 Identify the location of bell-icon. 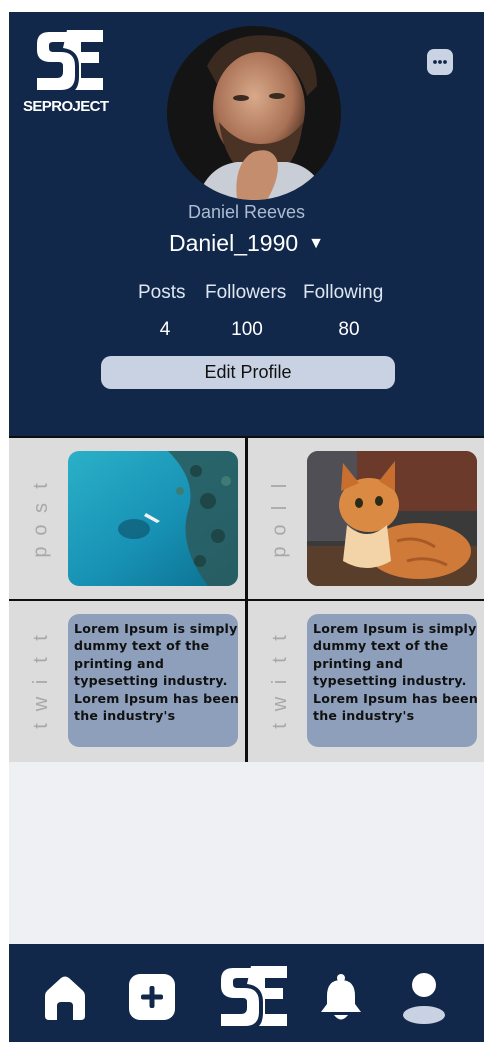
(341, 998).